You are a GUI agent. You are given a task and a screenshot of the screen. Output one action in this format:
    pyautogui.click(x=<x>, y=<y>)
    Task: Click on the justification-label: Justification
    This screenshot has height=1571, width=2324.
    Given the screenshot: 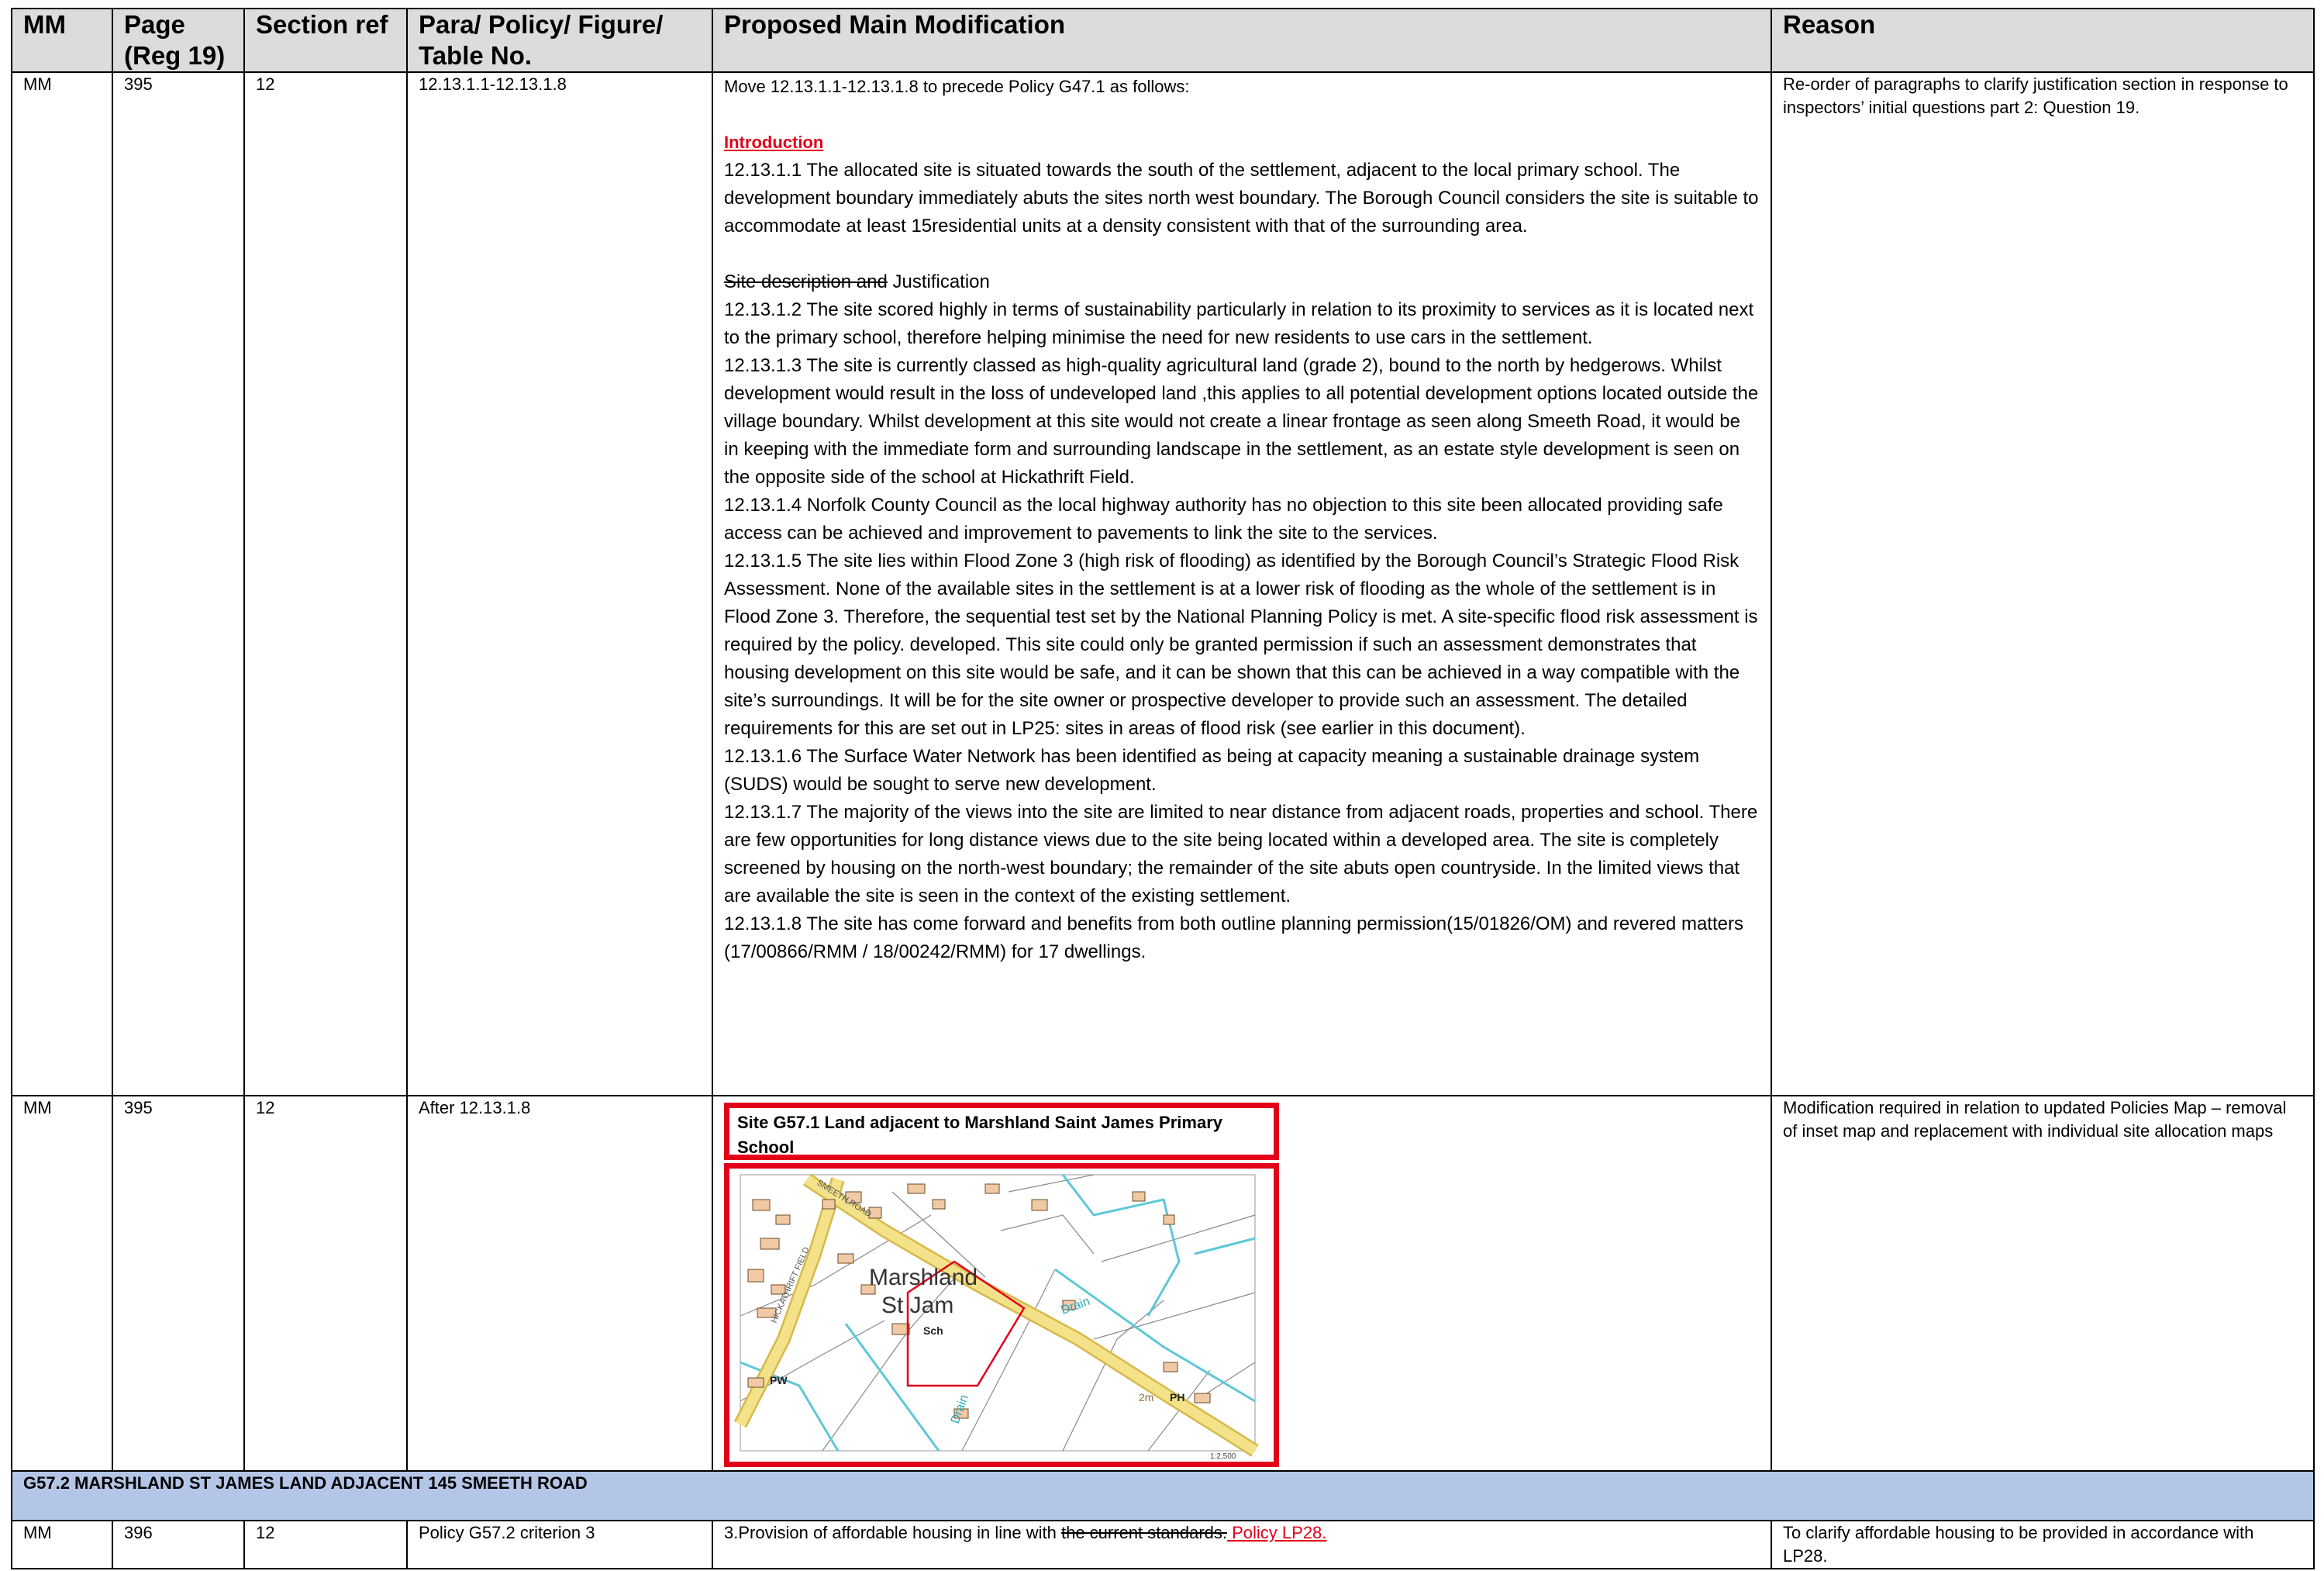 What is the action you would take?
    pyautogui.click(x=939, y=281)
    